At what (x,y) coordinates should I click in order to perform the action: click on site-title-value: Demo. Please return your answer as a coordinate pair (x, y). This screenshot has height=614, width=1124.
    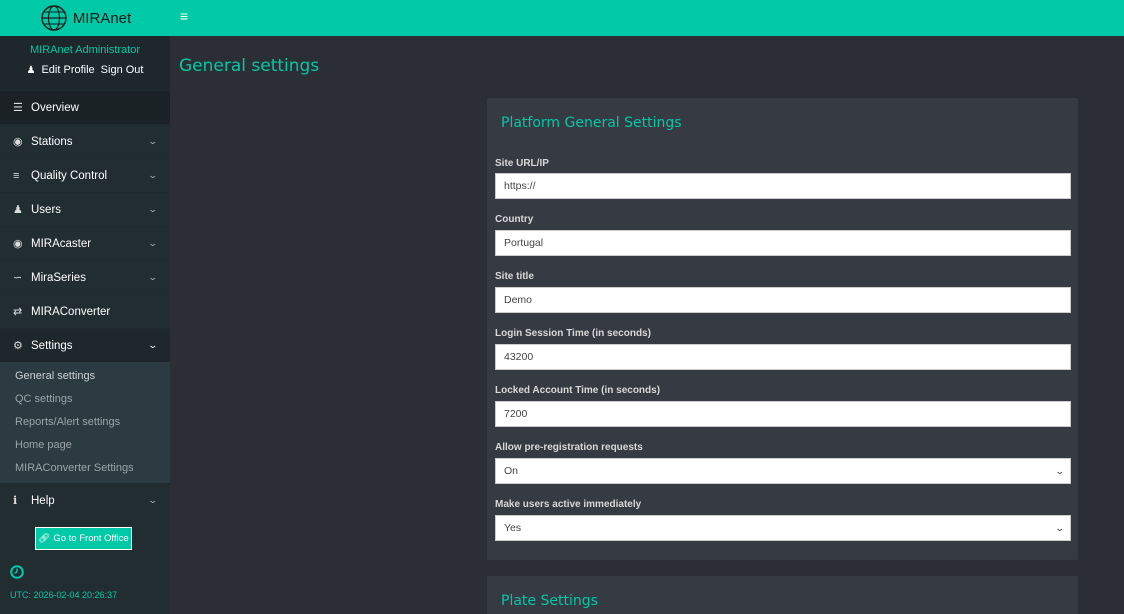
    Looking at the image, I should click on (518, 300).